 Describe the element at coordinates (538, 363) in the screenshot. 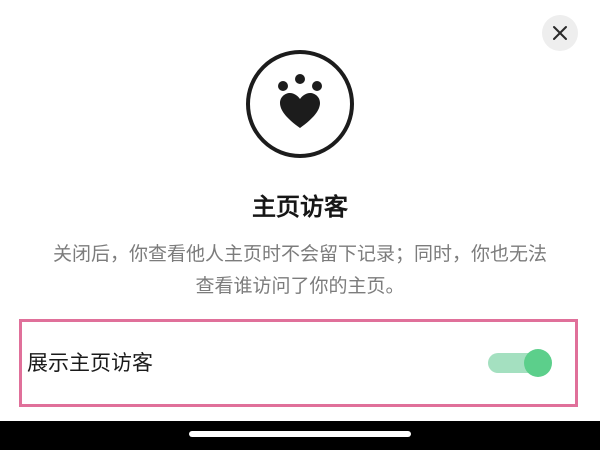

I see `toggle-knob` at that location.